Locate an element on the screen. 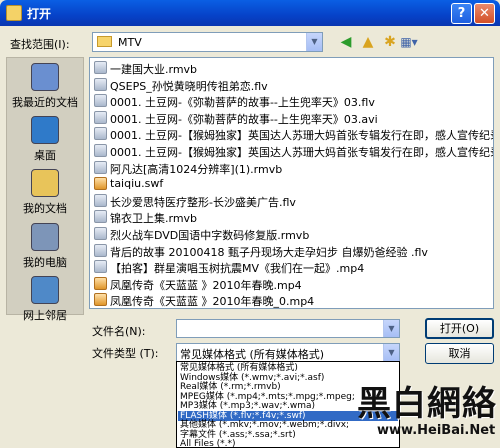  file-type-value: 常见媒体格式 (所有媒体格式) is located at coordinates (252, 354).